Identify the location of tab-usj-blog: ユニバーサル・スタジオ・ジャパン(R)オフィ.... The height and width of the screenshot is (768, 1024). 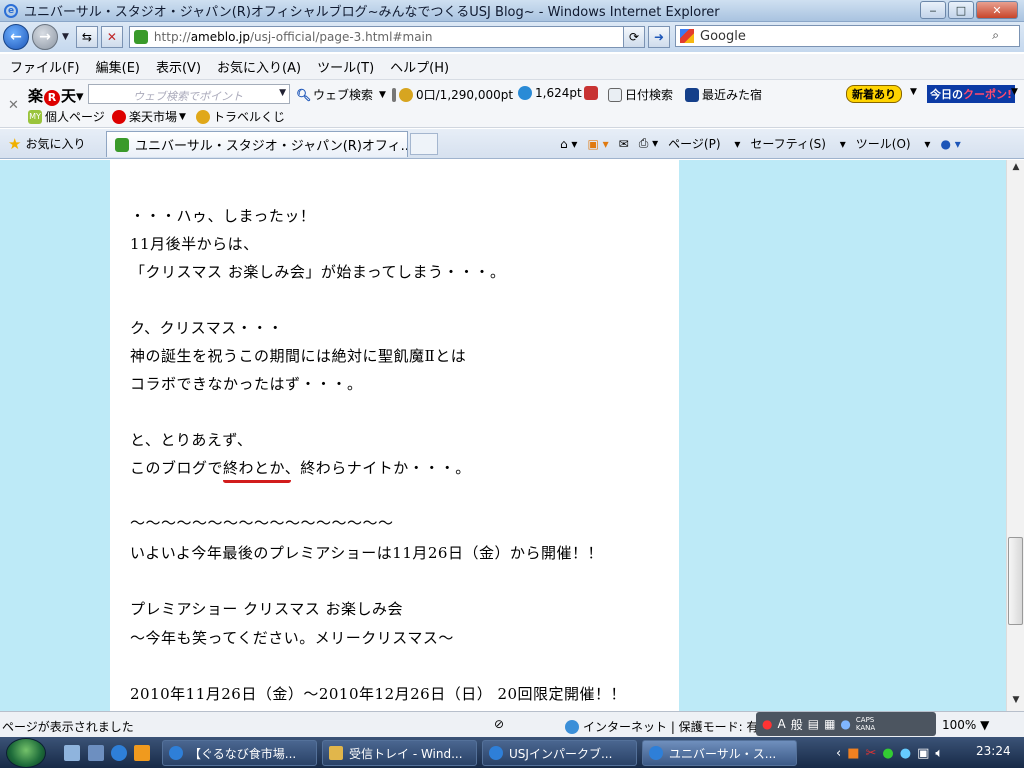
(257, 144).